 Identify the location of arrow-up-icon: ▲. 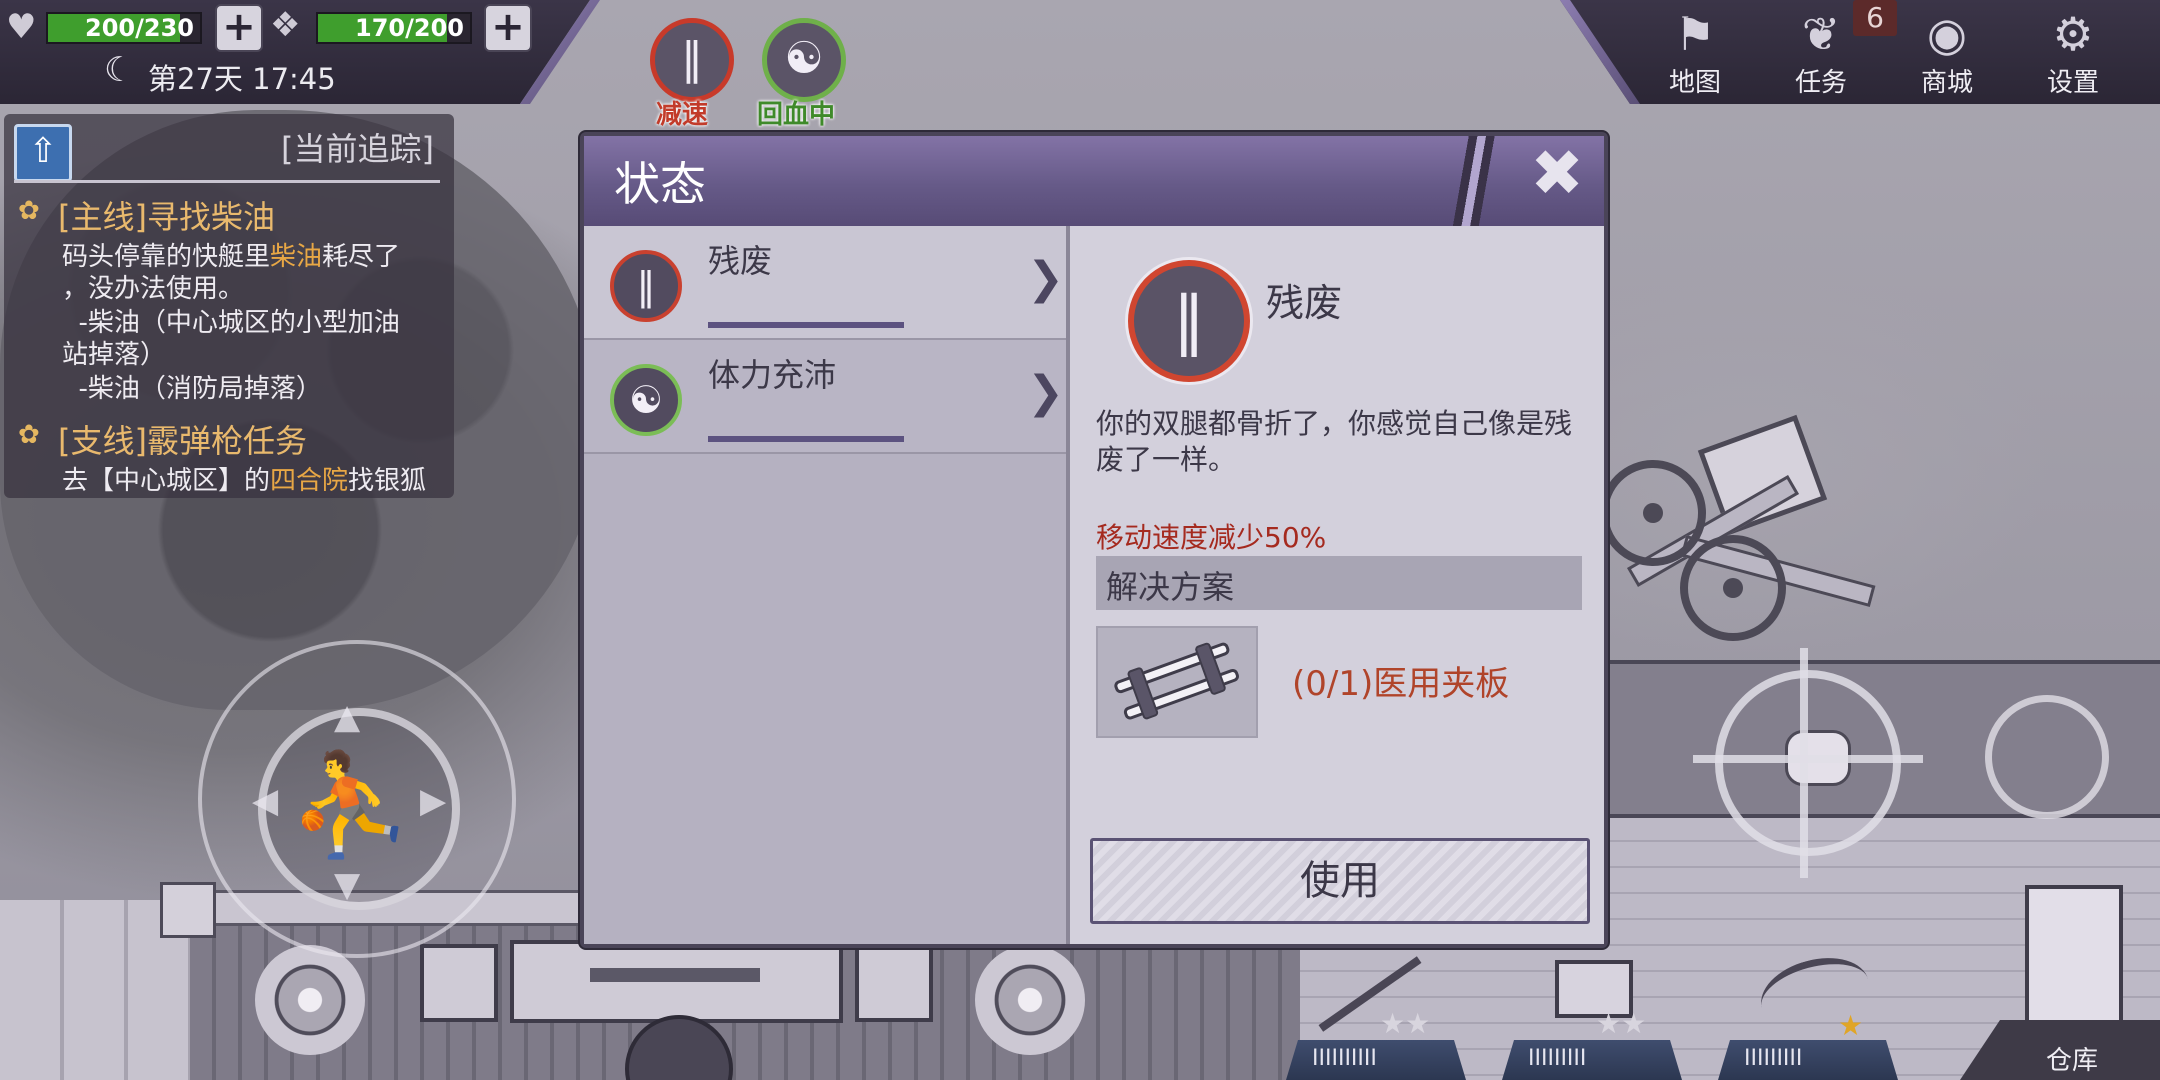
(347, 717).